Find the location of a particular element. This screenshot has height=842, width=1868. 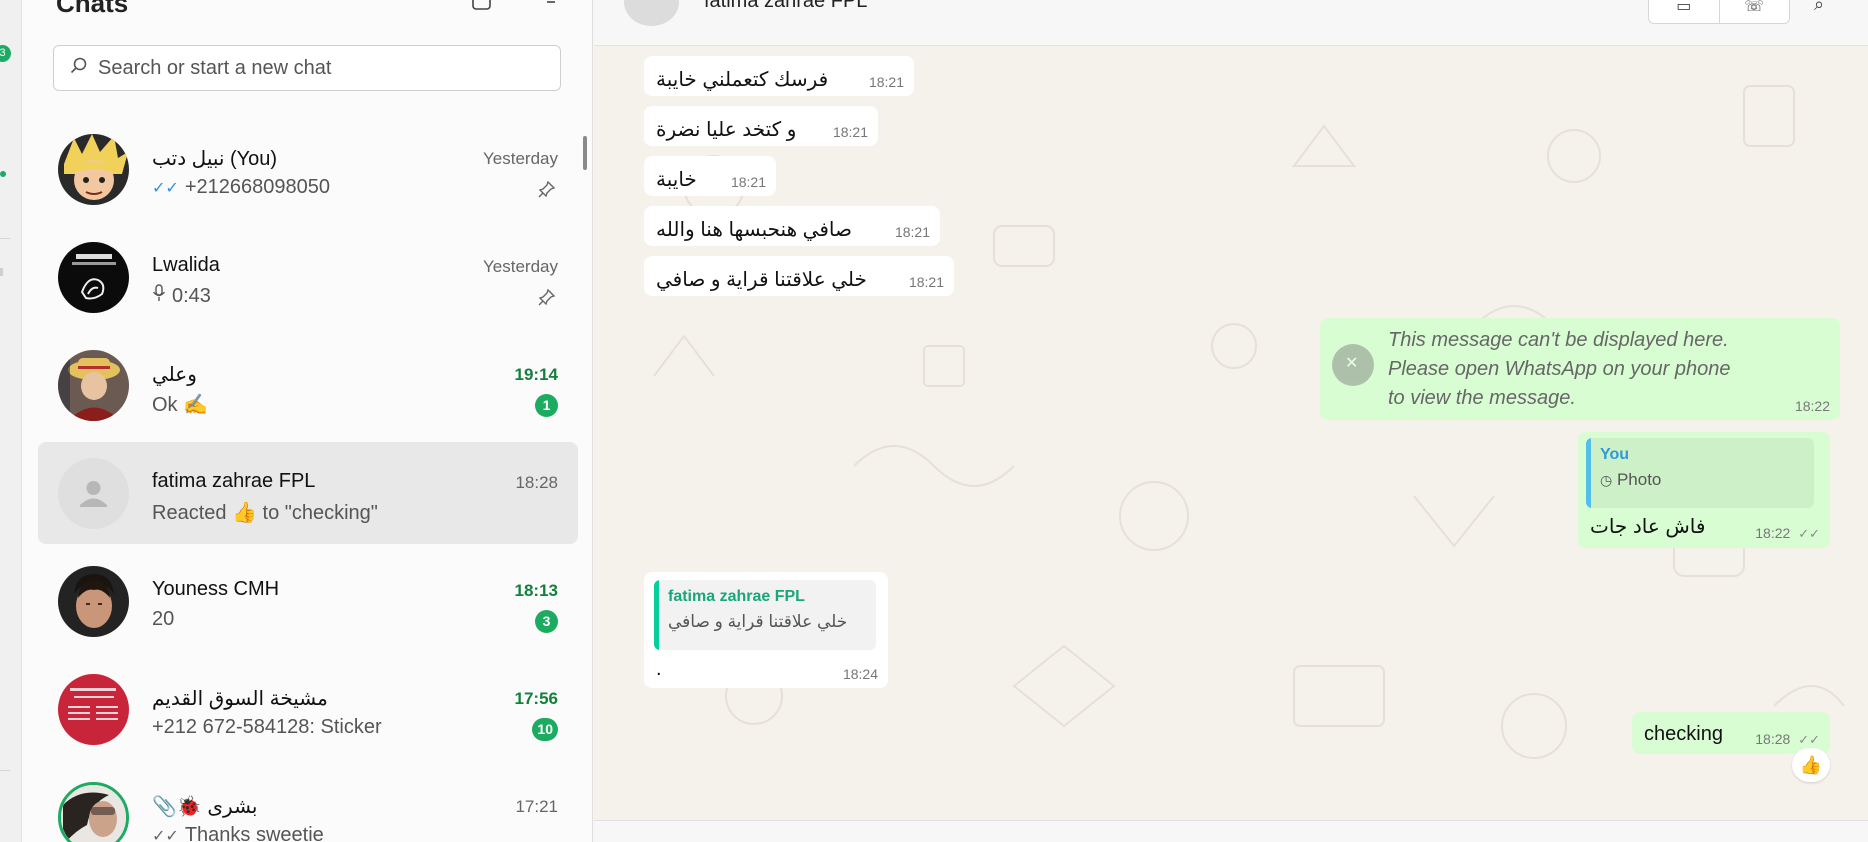

message-bubble-incoming: و كتخد عليا نضرة 18:21 is located at coordinates (761, 126).